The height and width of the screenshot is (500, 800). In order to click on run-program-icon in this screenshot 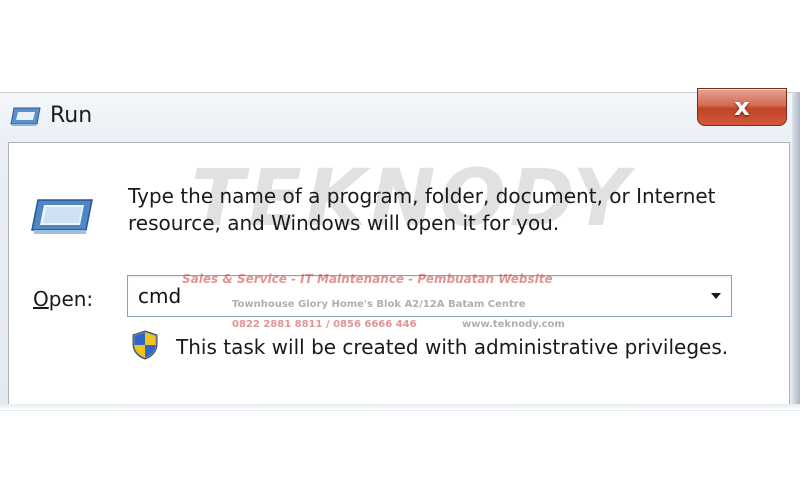, I will do `click(62, 216)`.